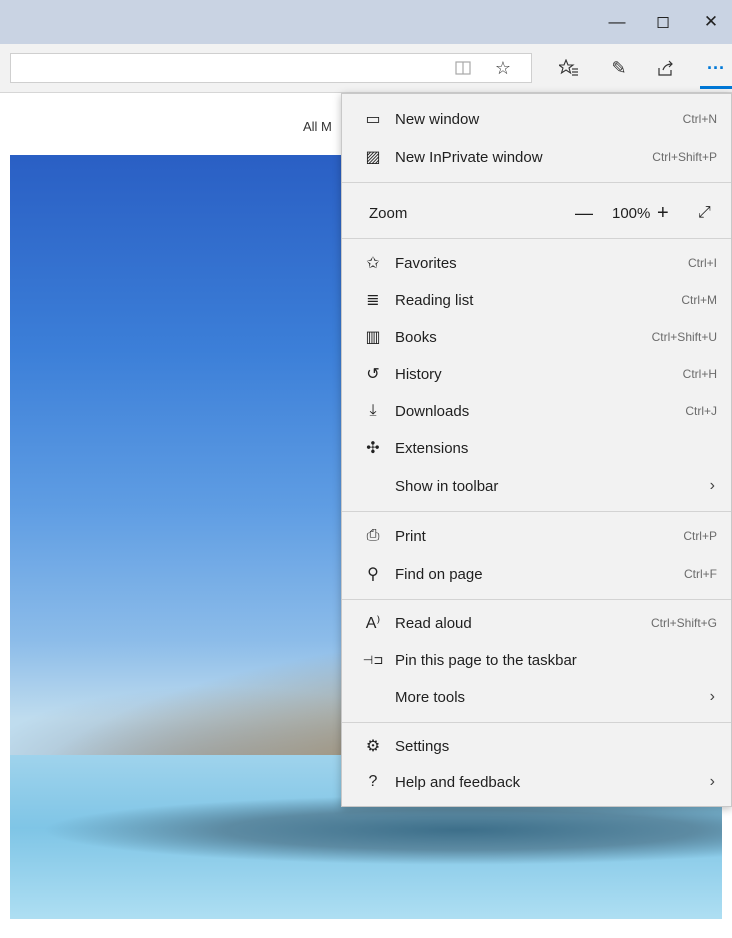  What do you see at coordinates (700, 574) in the screenshot?
I see `shortcut-label: Ctrl+F` at bounding box center [700, 574].